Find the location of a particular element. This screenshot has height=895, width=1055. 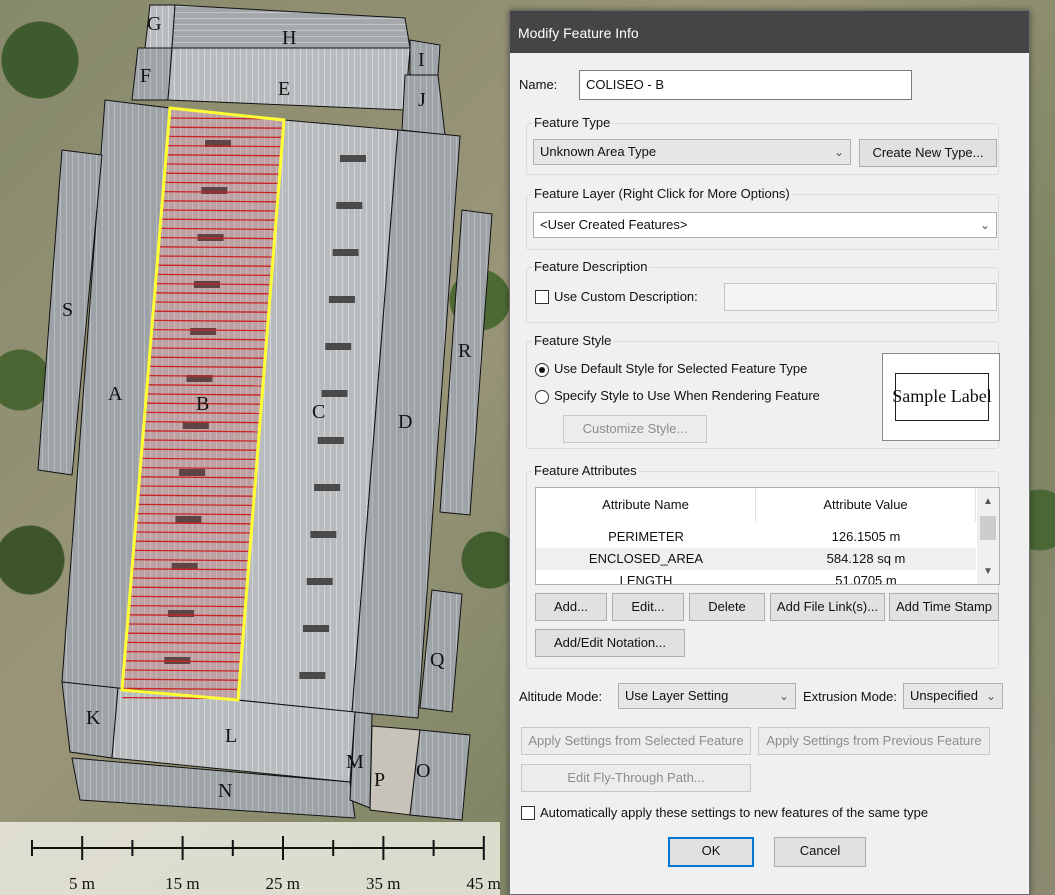

sample-label-preview: Sample Label is located at coordinates (941, 397).